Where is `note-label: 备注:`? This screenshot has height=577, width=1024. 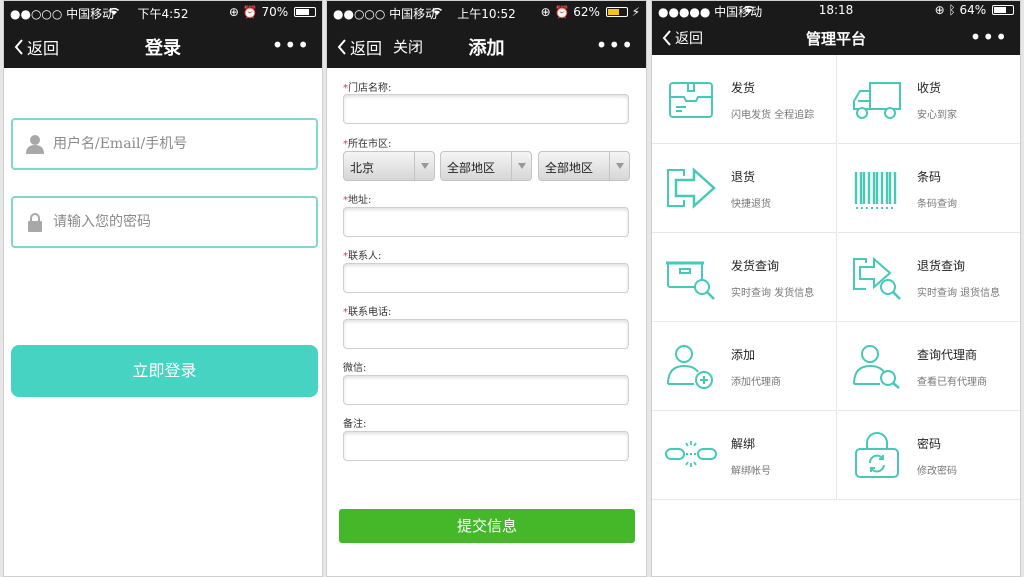 note-label: 备注: is located at coordinates (355, 424).